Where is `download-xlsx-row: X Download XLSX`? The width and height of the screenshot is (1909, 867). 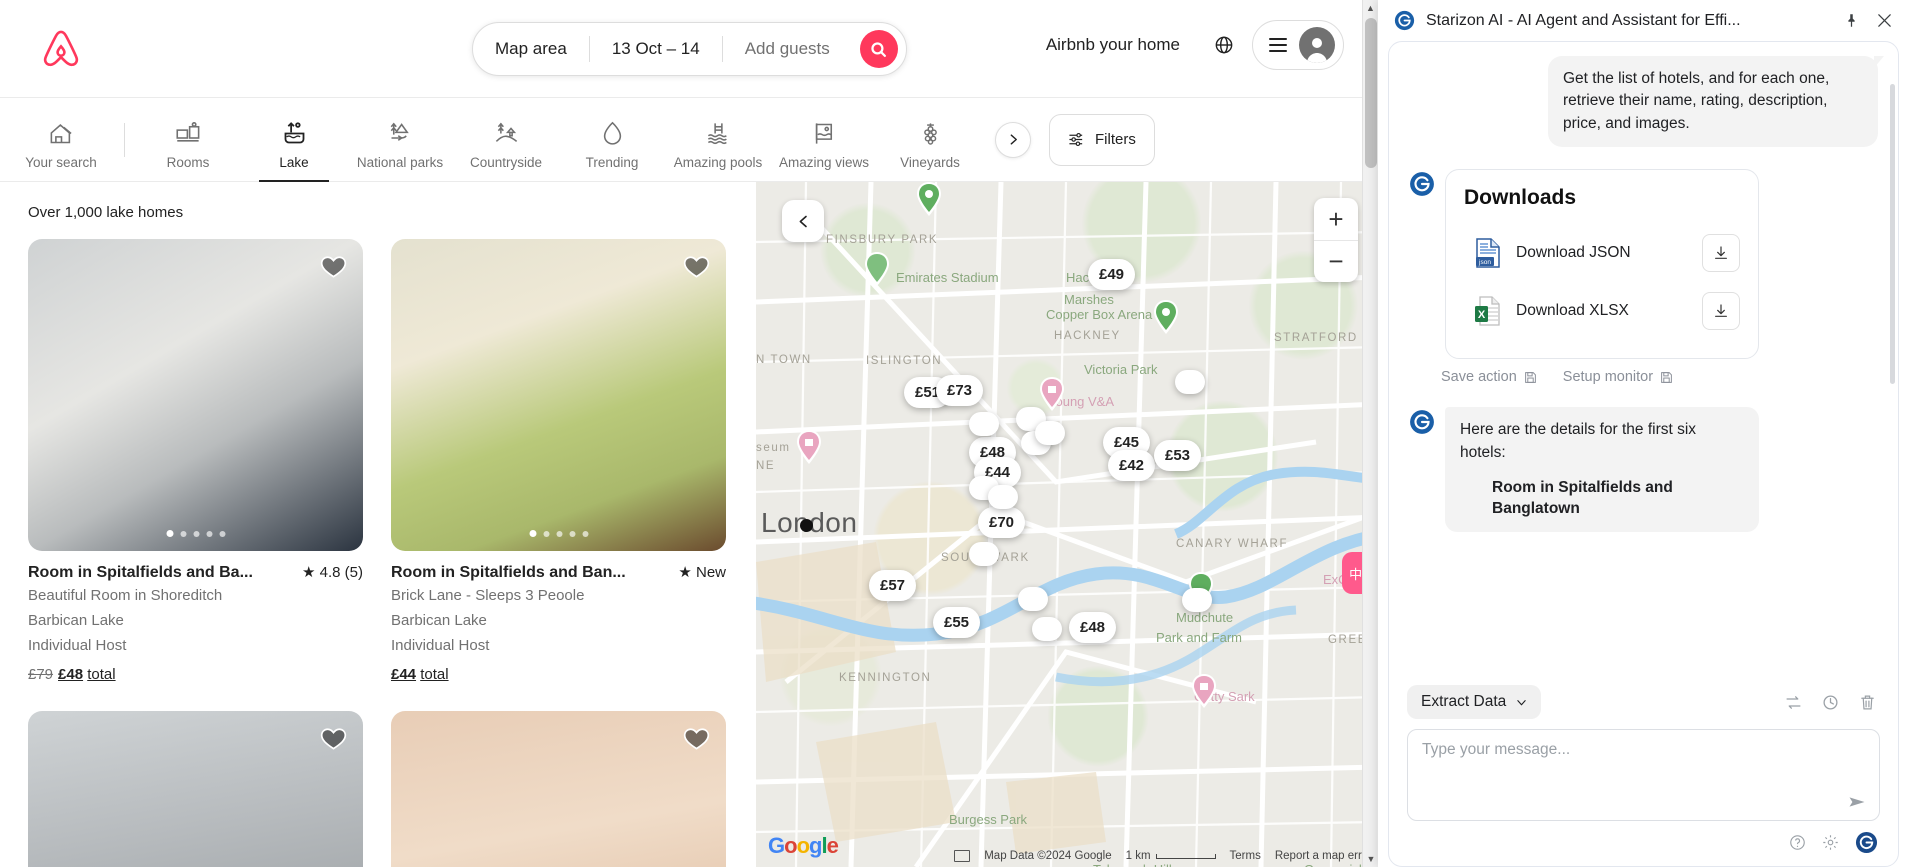
download-xlsx-row: X Download XLSX is located at coordinates (1602, 311).